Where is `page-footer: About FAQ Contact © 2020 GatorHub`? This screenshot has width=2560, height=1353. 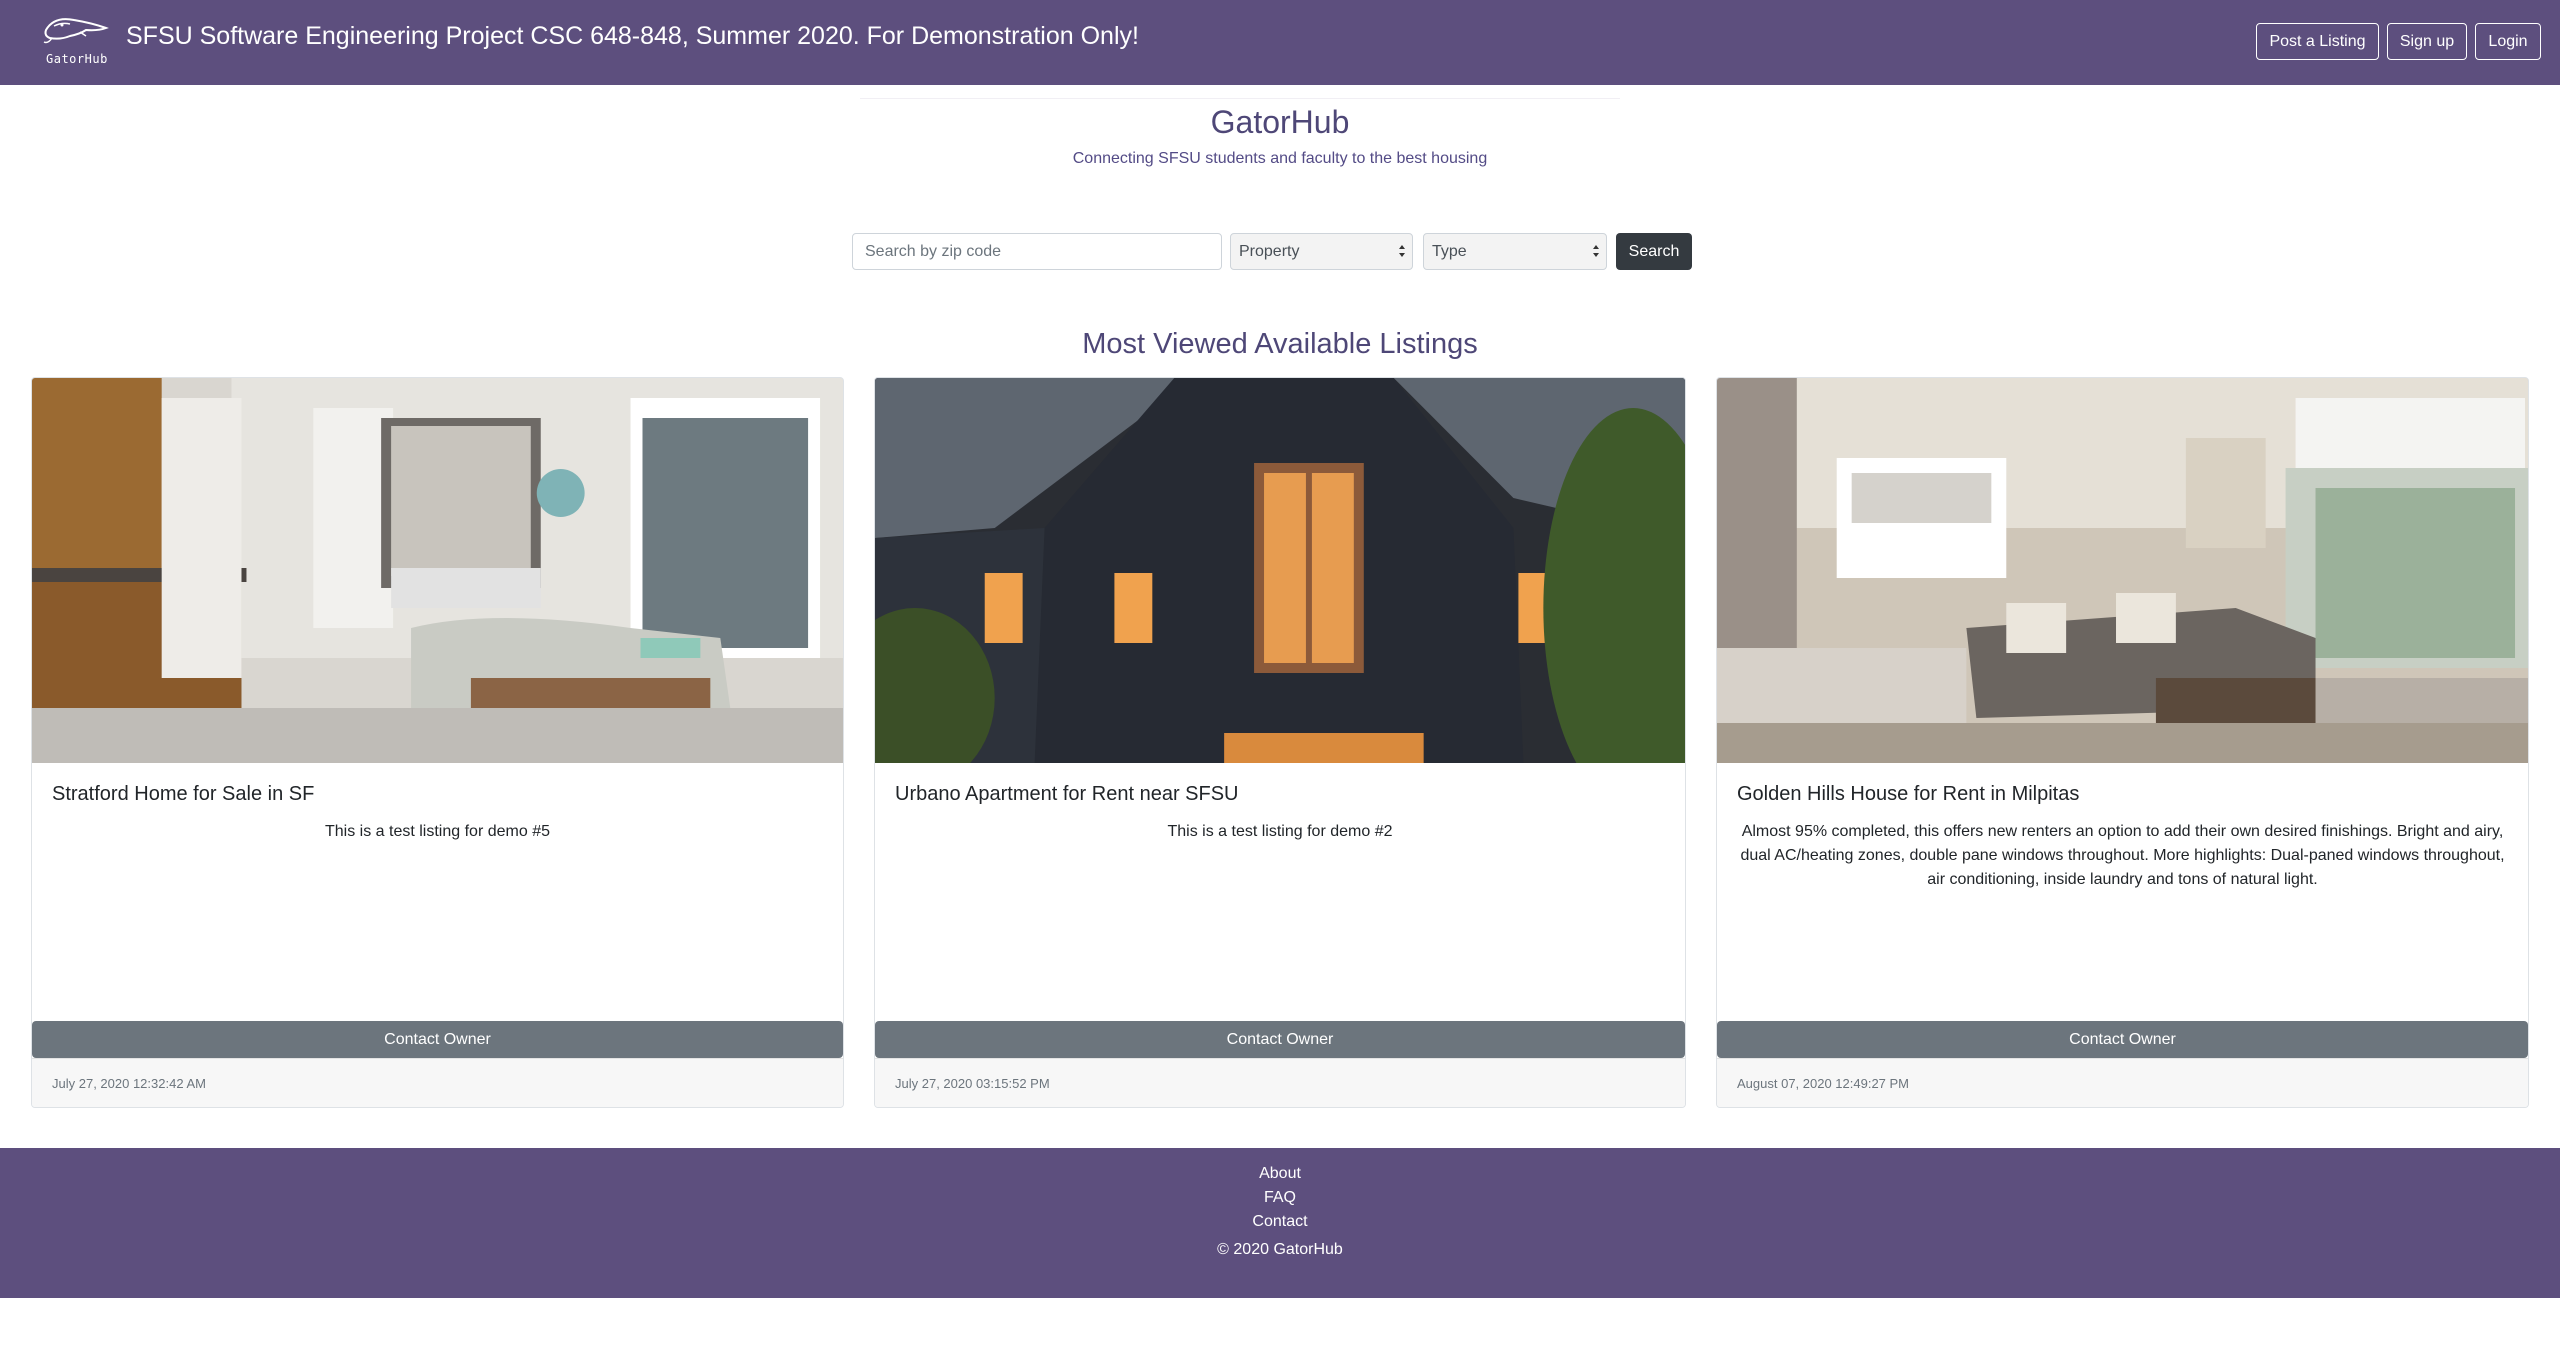
page-footer: About FAQ Contact © 2020 GatorHub is located at coordinates (1280, 1223).